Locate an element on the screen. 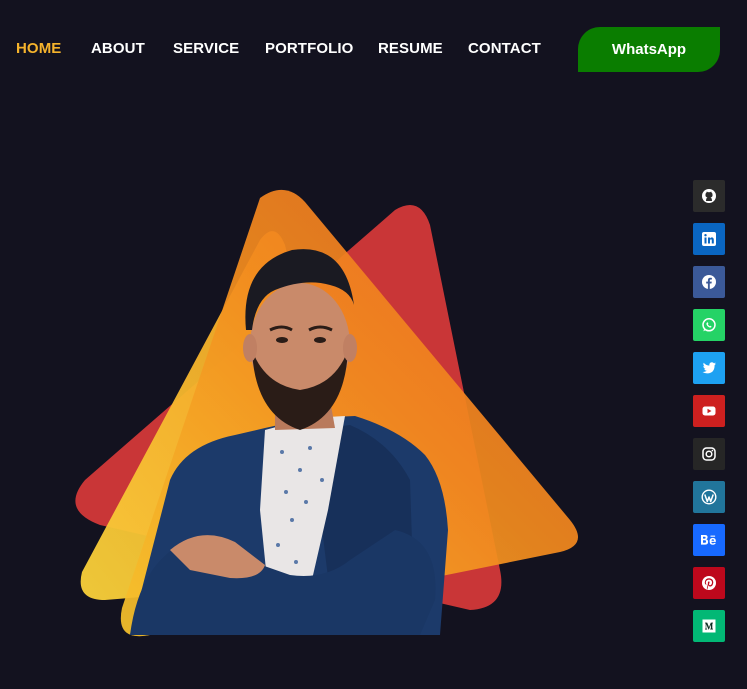  facebook-button is located at coordinates (709, 282).